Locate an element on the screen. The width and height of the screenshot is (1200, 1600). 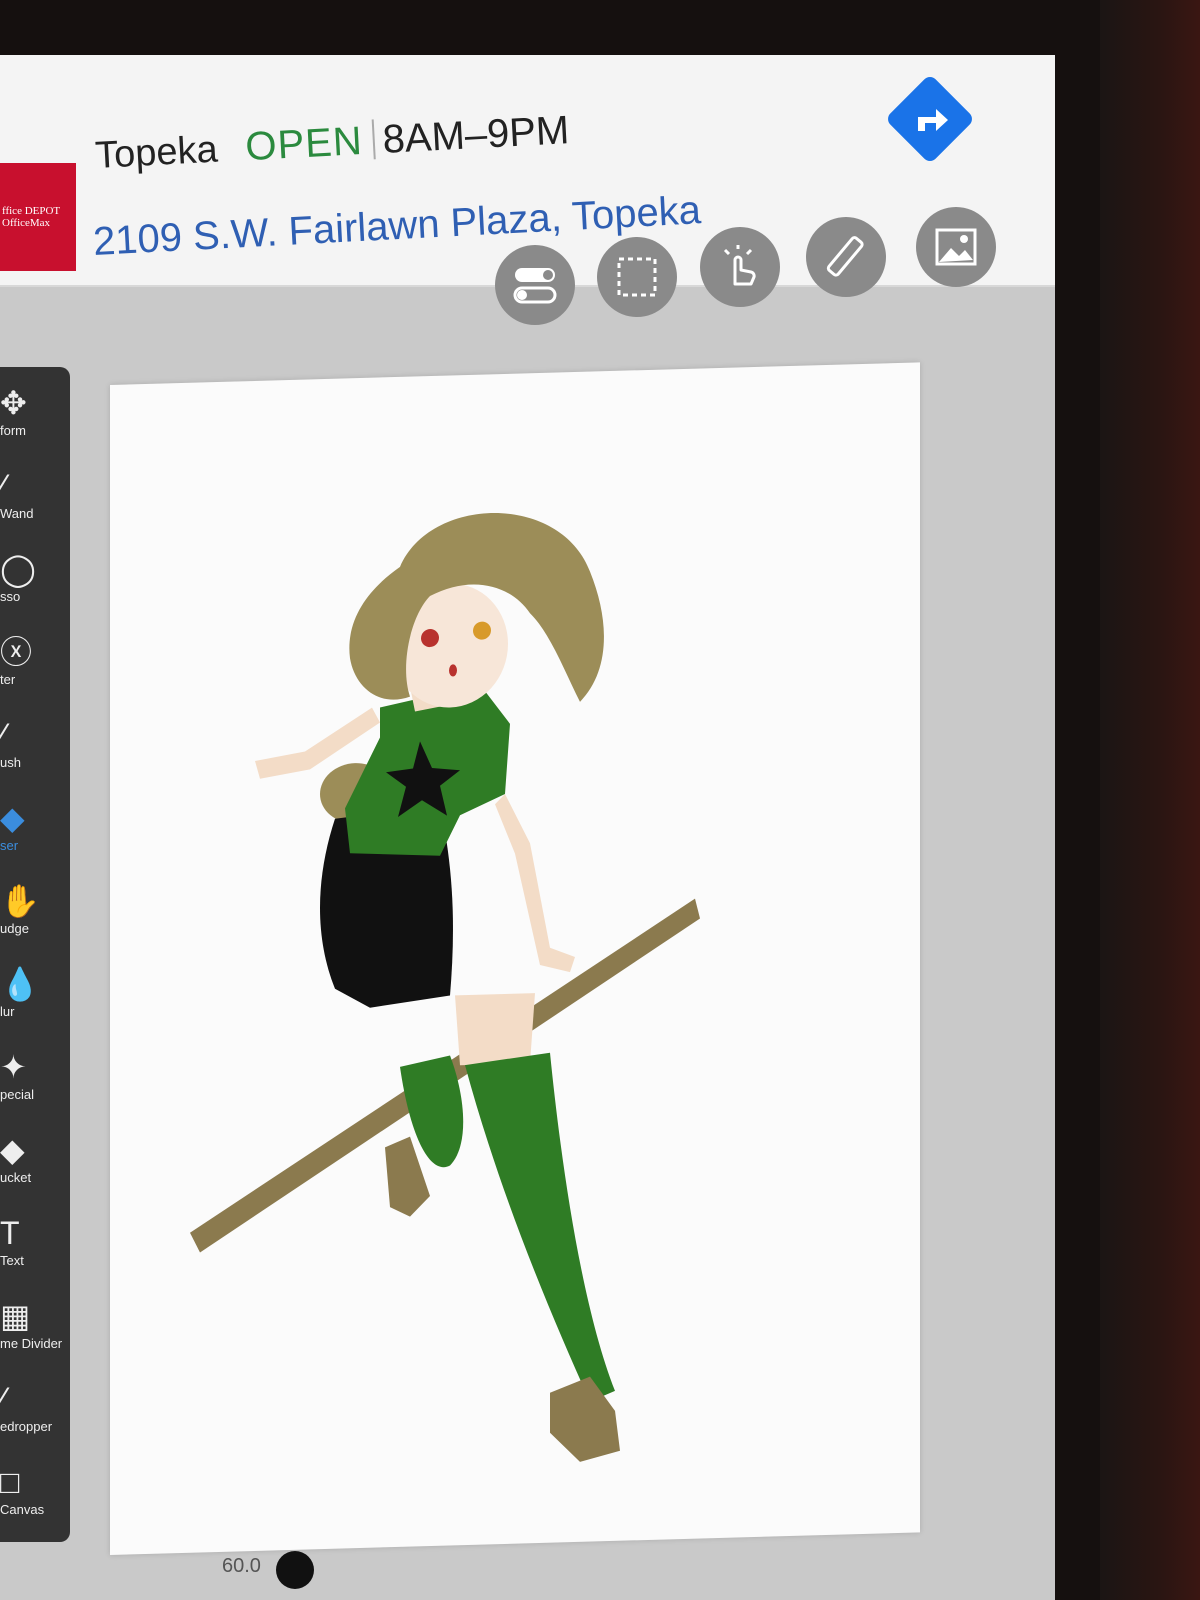
tool-label: ush is located at coordinates (10, 762).